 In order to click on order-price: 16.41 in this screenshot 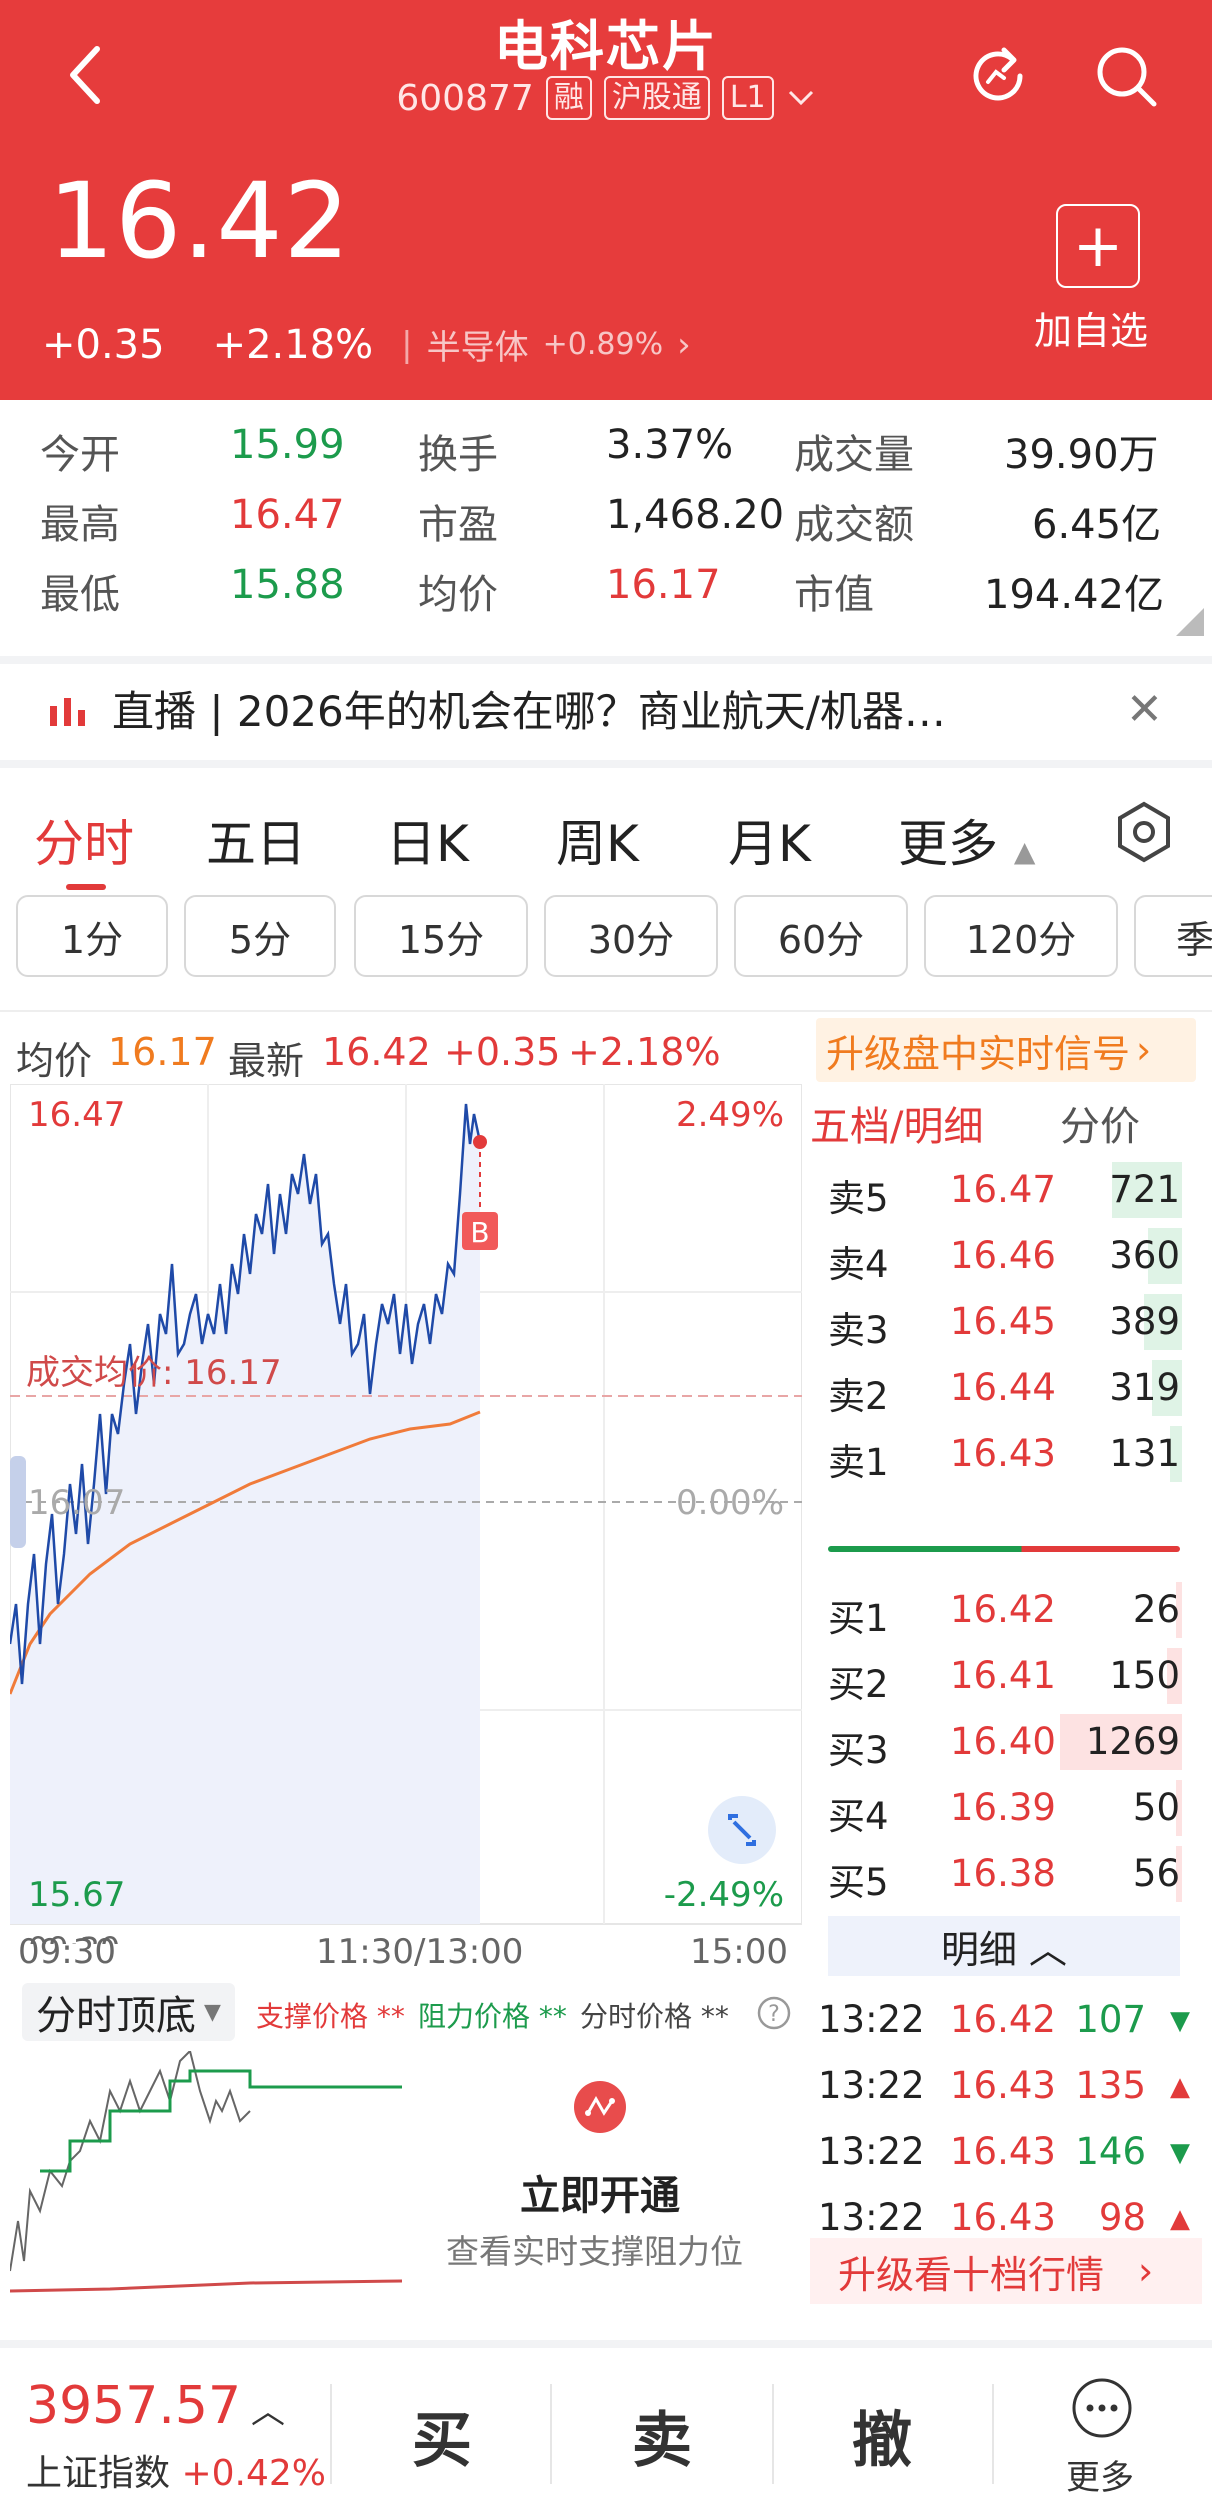, I will do `click(1003, 1675)`.